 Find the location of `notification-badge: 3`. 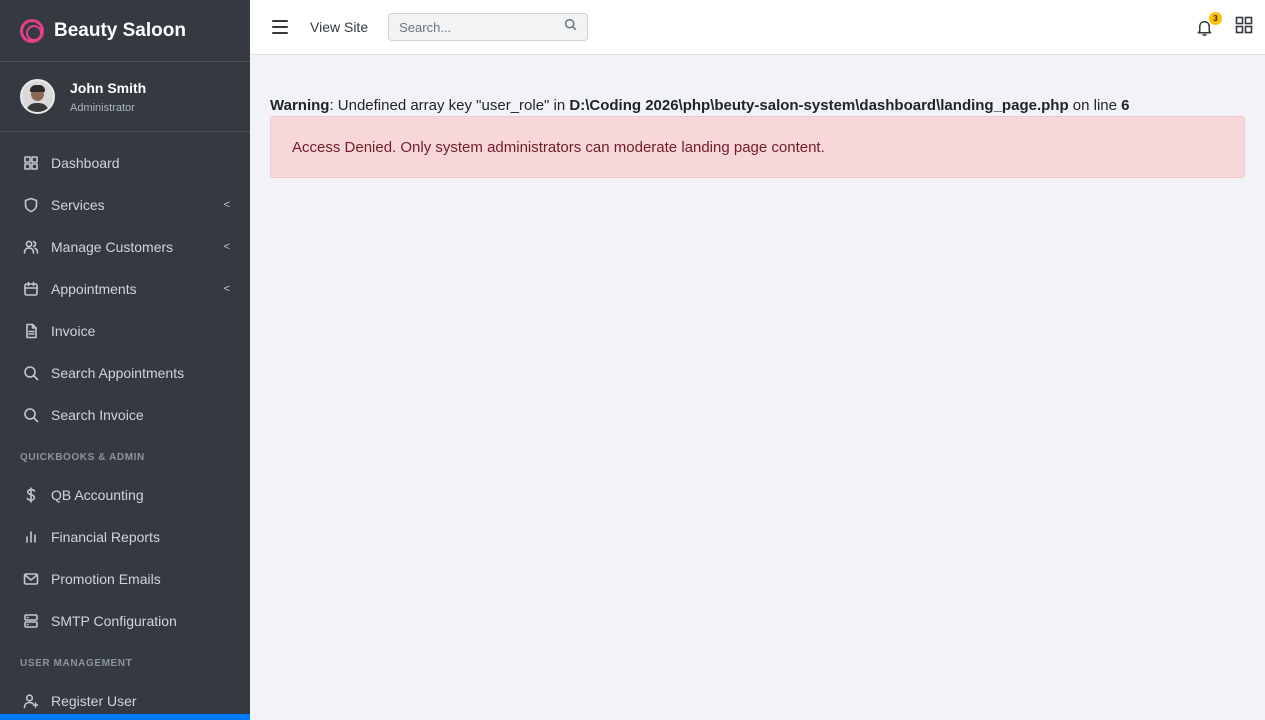

notification-badge: 3 is located at coordinates (1215, 18).